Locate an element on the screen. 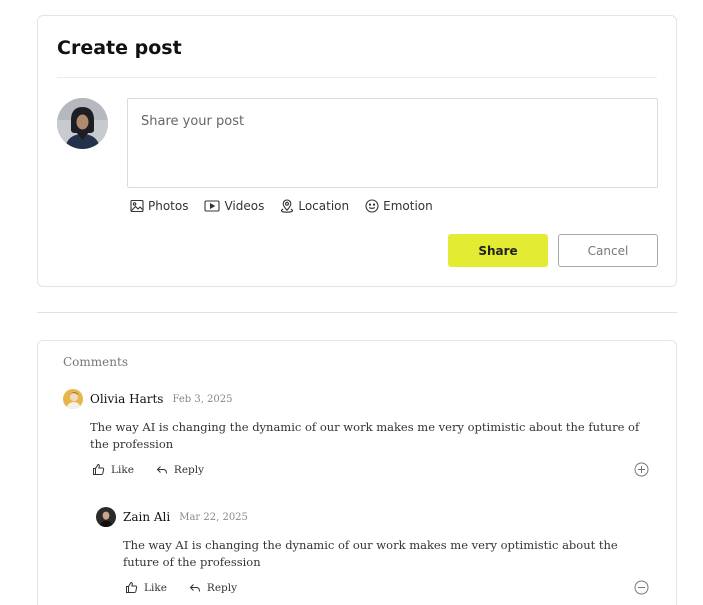 The image size is (703, 605). photos-button: Photos is located at coordinates (159, 206).